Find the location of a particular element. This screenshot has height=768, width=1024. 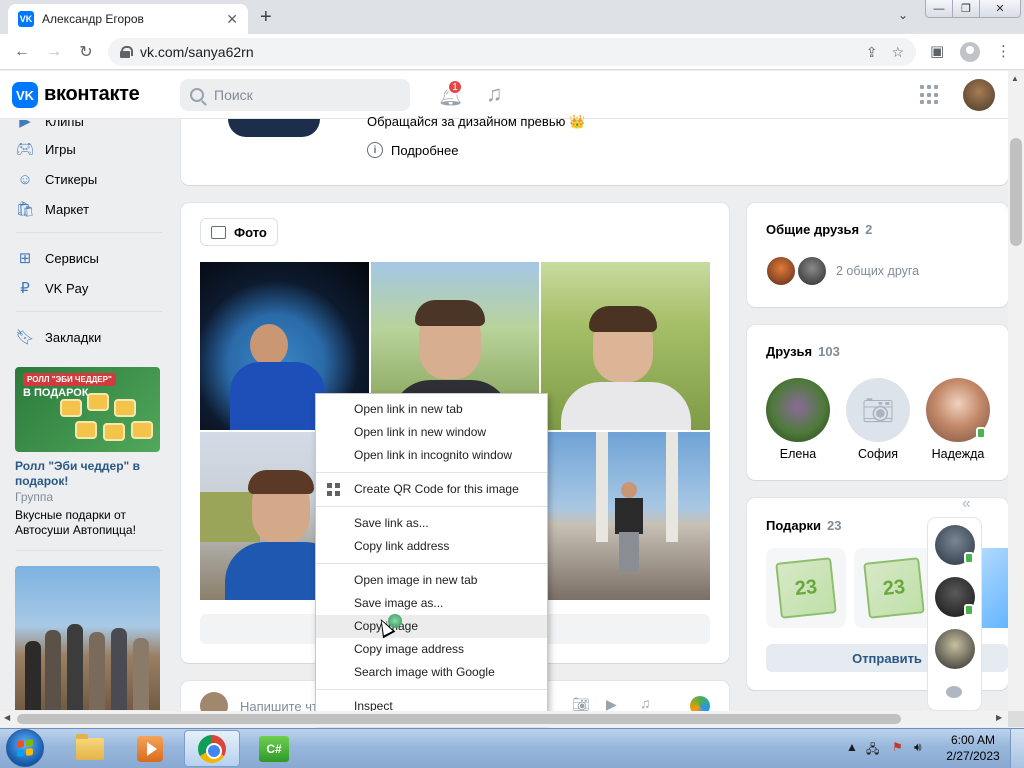

chat-avatar is located at coordinates (955, 649).